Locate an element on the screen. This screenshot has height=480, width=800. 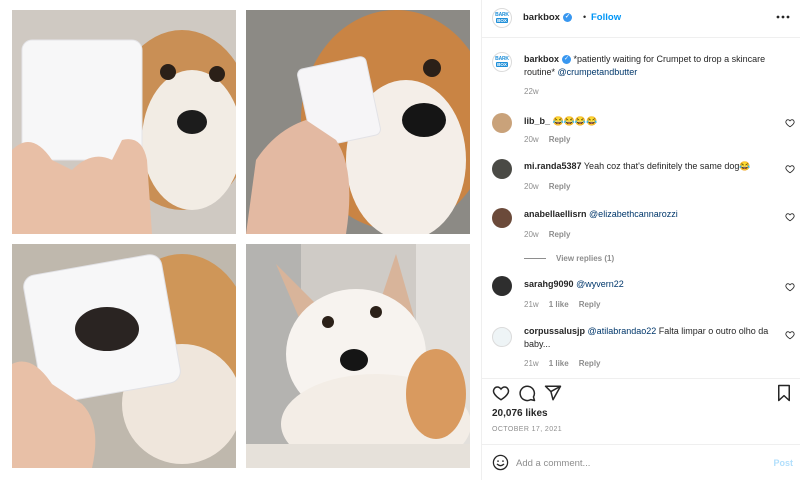
post-header: BARK BOX barkbox ✓ • Follow is located at coordinates (641, 19).